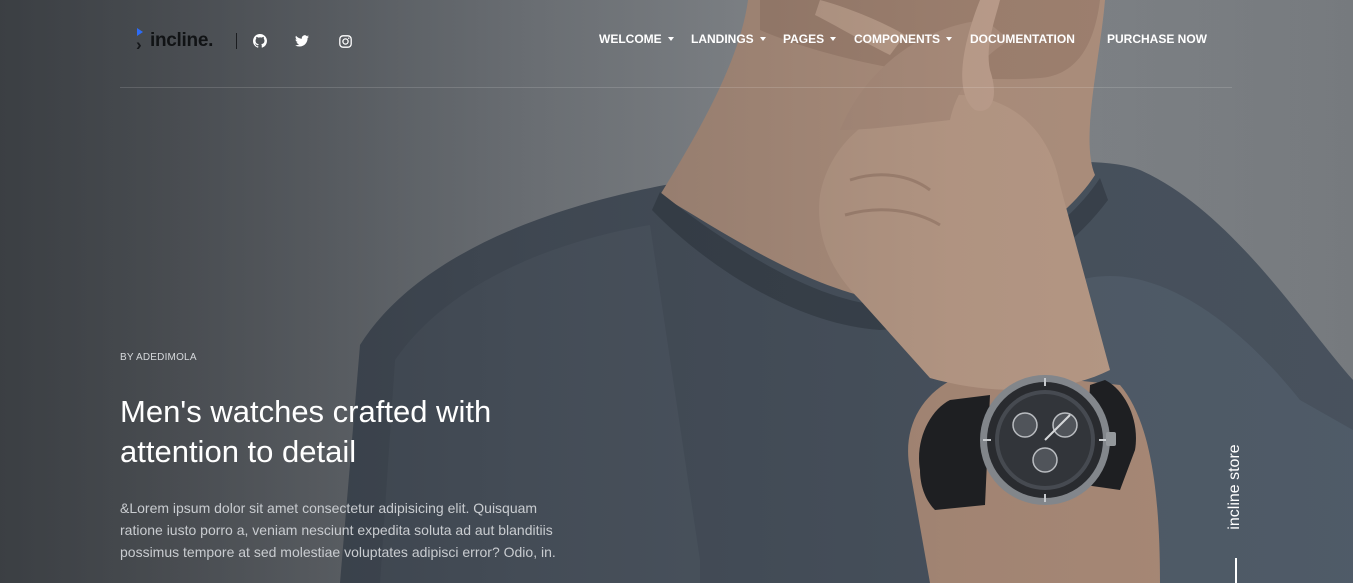  I want to click on nav-documentation: DOCUMENTATION, so click(1022, 39).